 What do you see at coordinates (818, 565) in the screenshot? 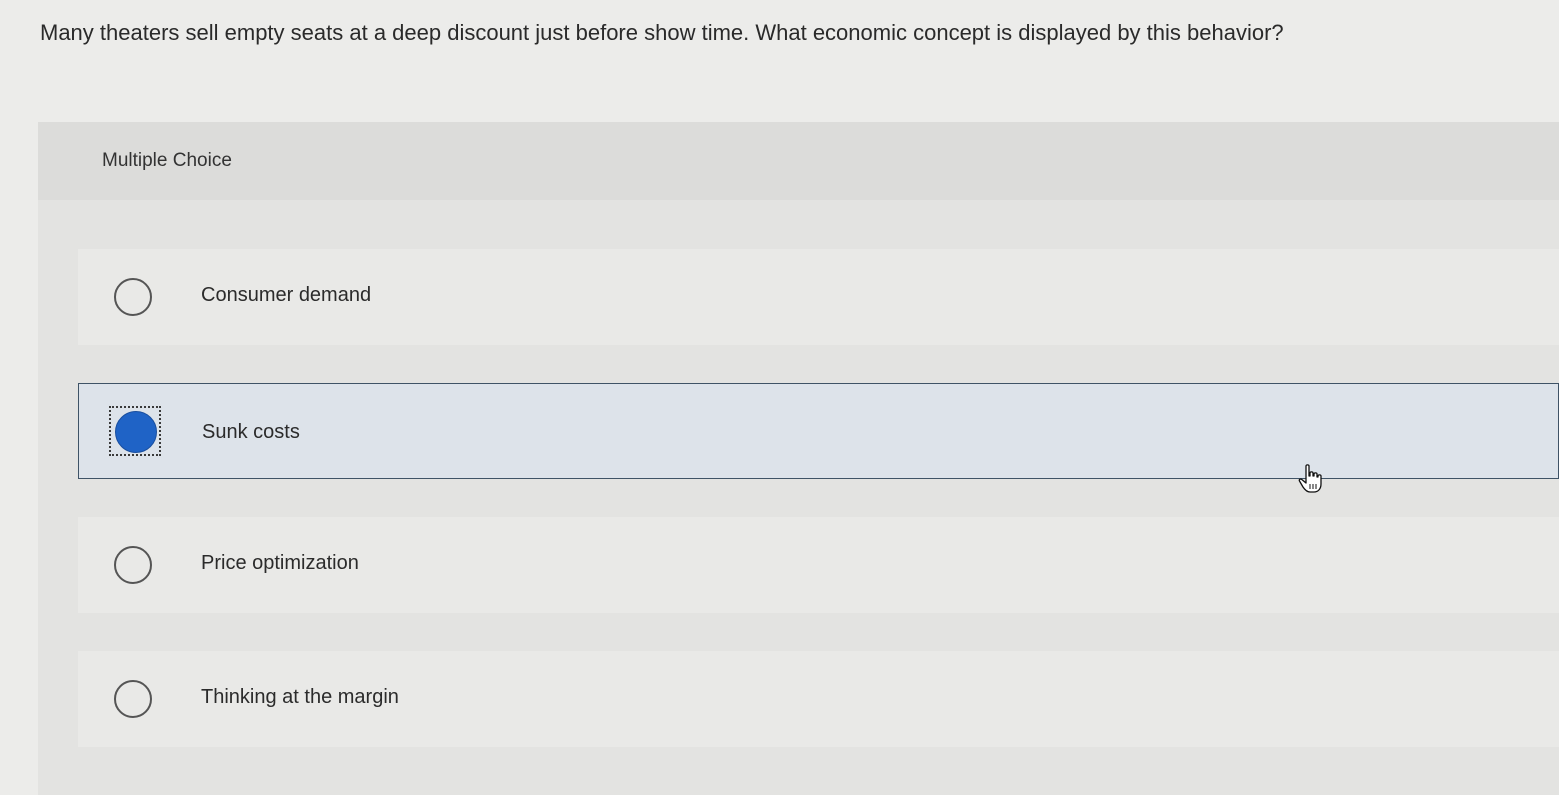
I see `option-price-optimization: Price optimization` at bounding box center [818, 565].